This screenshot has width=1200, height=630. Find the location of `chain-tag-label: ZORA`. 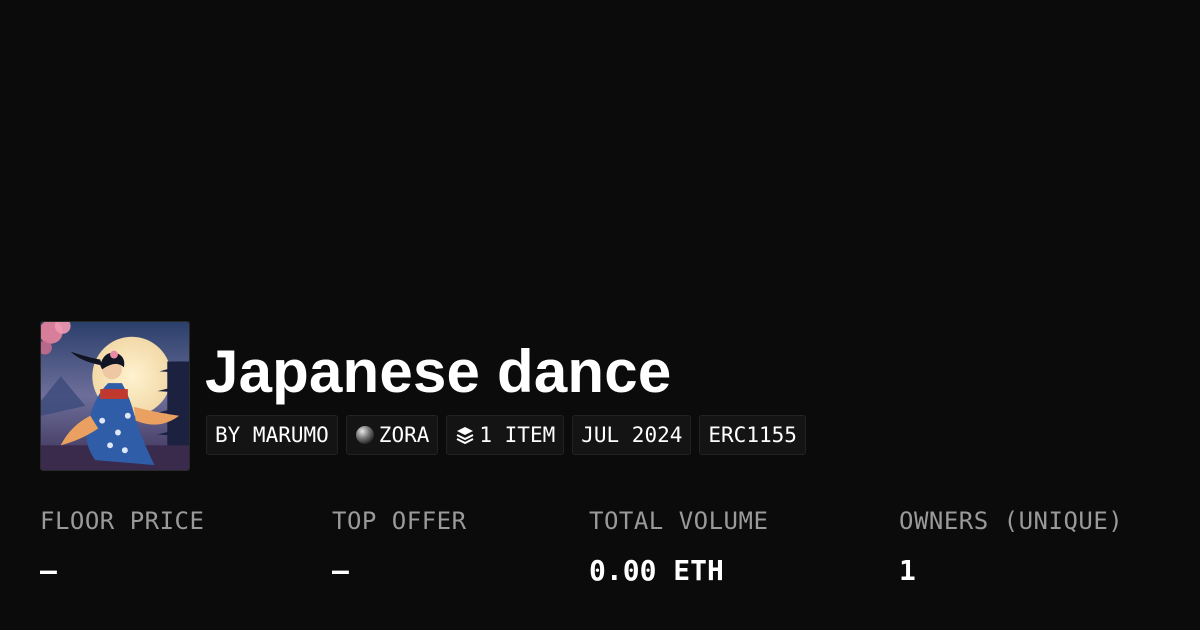

chain-tag-label: ZORA is located at coordinates (404, 435).